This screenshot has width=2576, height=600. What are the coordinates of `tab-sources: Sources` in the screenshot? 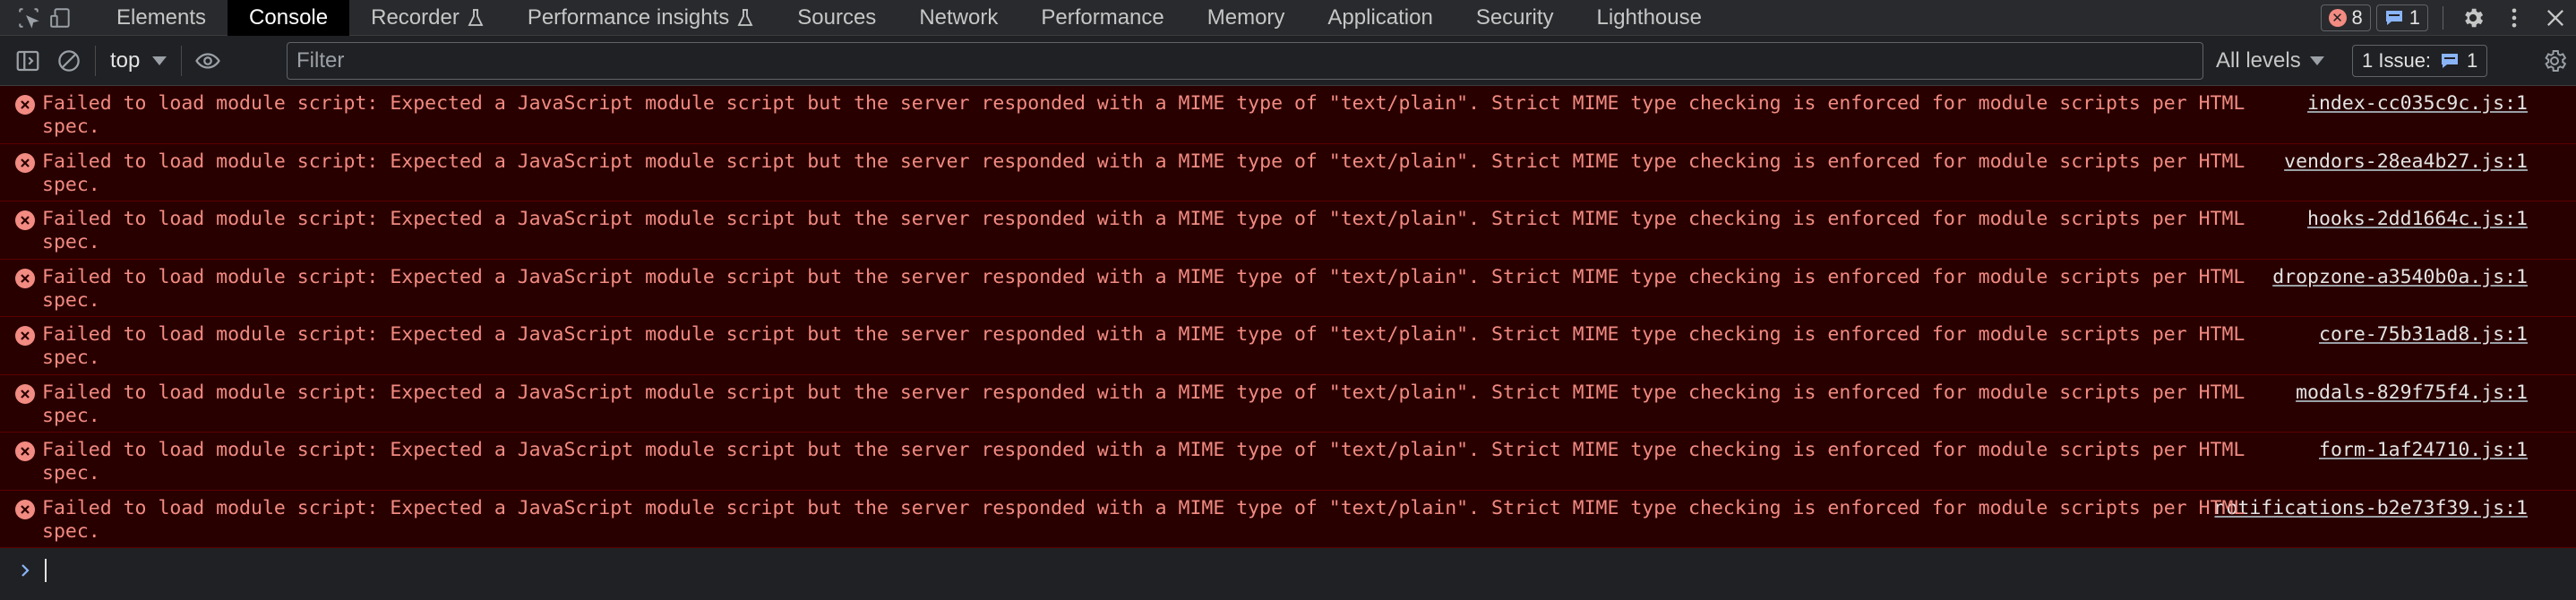 It's located at (836, 18).